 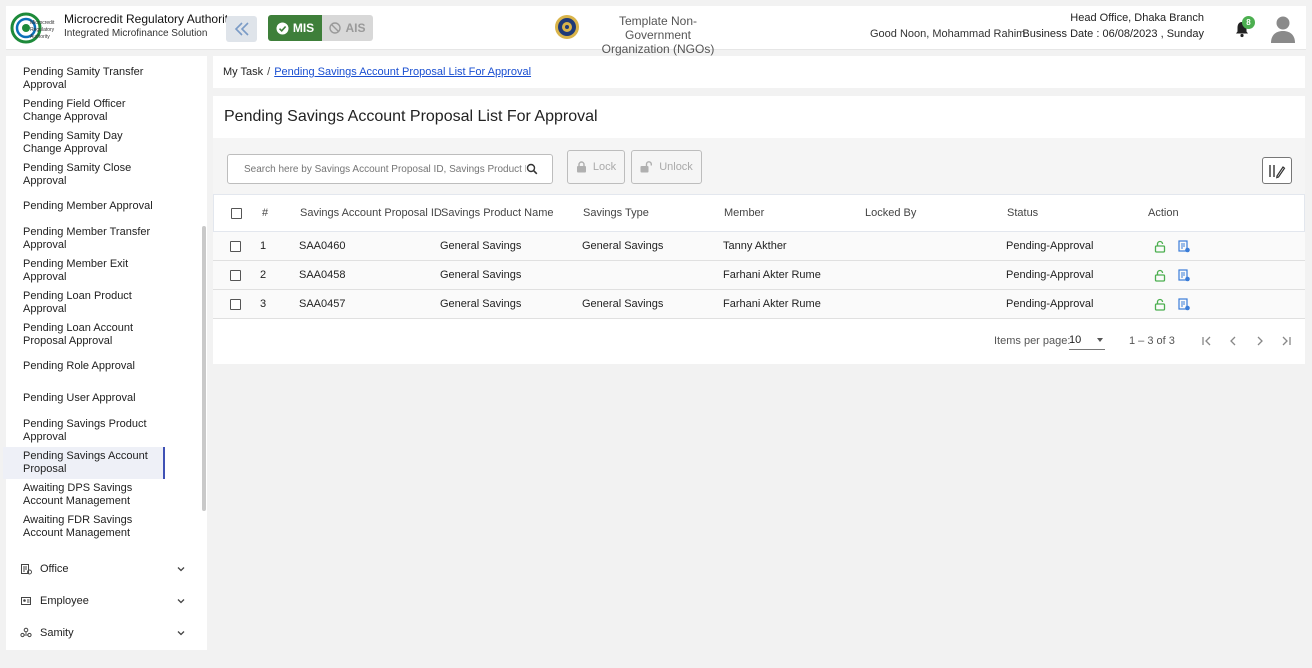 I want to click on ais-button: AIS, so click(x=347, y=28).